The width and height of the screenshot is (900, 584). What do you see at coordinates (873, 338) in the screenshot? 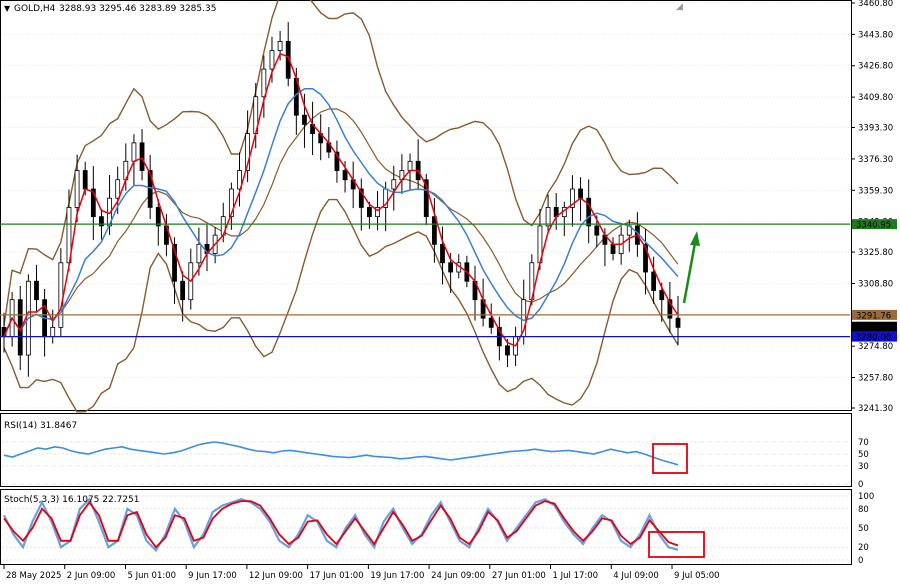
I see `price-tag-label: 3280.00` at bounding box center [873, 338].